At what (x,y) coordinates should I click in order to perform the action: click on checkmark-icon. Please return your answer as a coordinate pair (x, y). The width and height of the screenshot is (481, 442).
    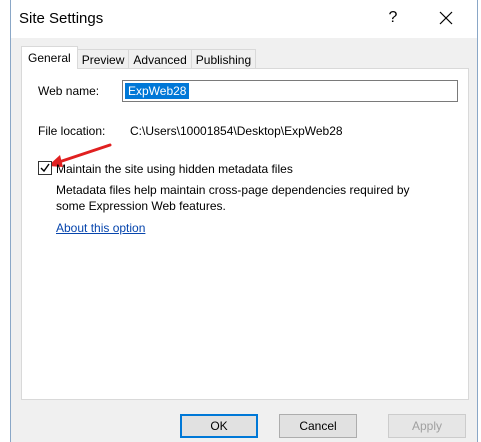
    Looking at the image, I should click on (45, 168).